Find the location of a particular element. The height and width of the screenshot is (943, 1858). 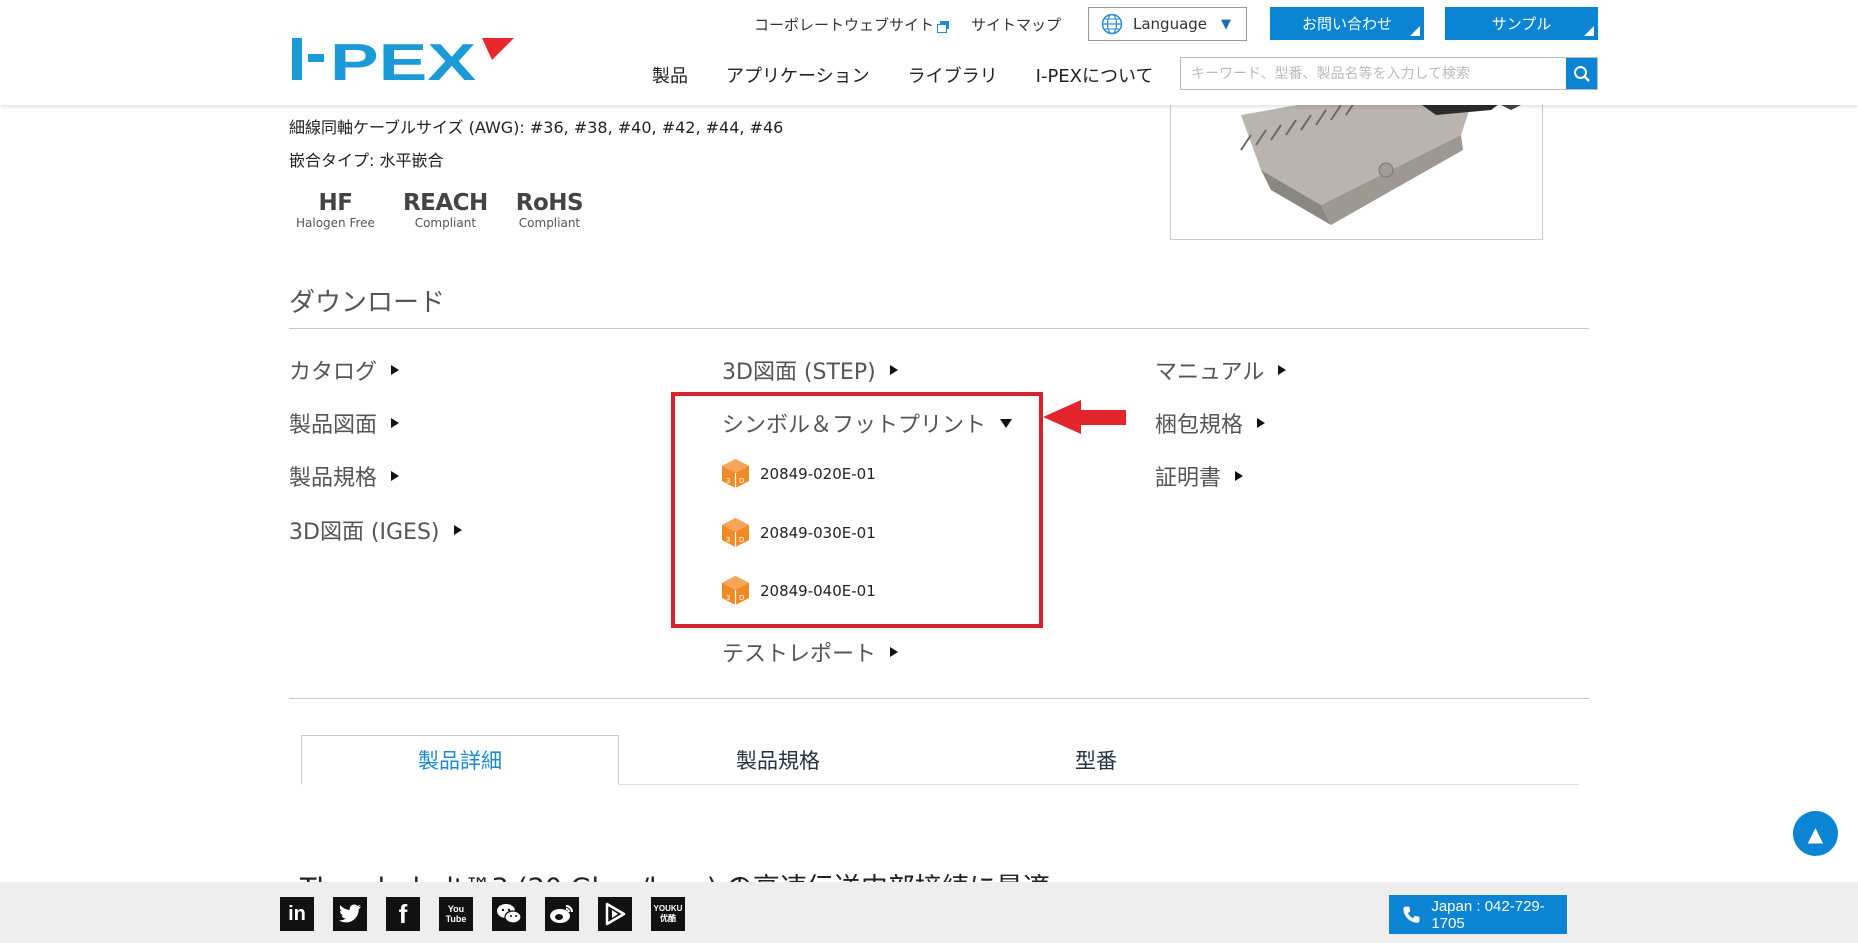

red-arrow-icon is located at coordinates (1084, 417).